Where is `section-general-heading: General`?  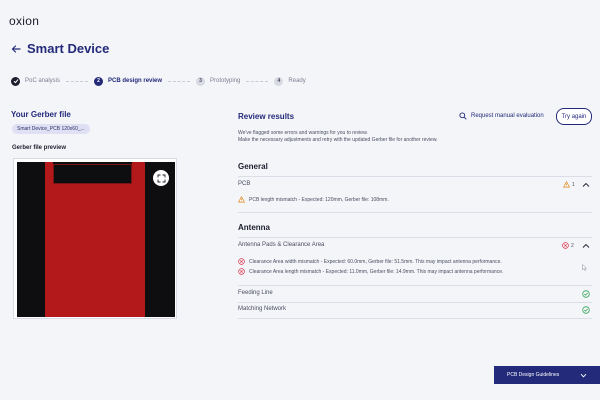
section-general-heading: General is located at coordinates (253, 166).